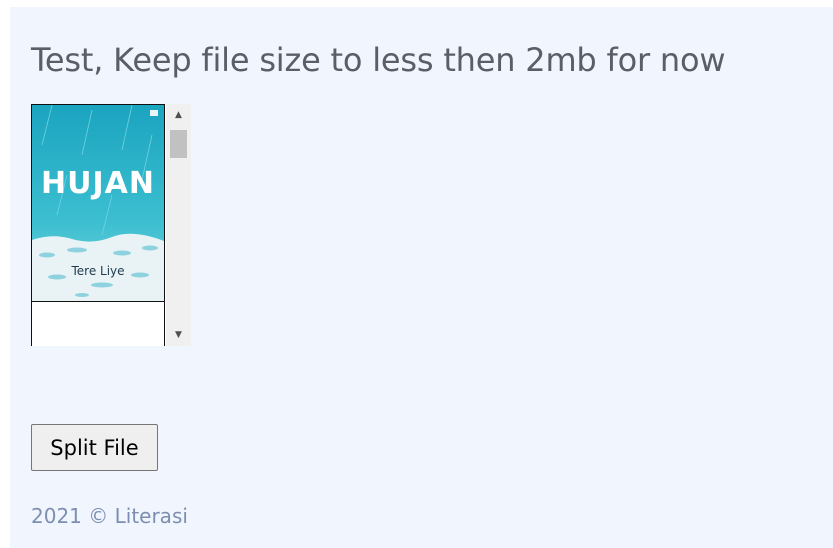 The image size is (833, 548). What do you see at coordinates (178, 115) in the screenshot?
I see `scroll-up-icon: ▲` at bounding box center [178, 115].